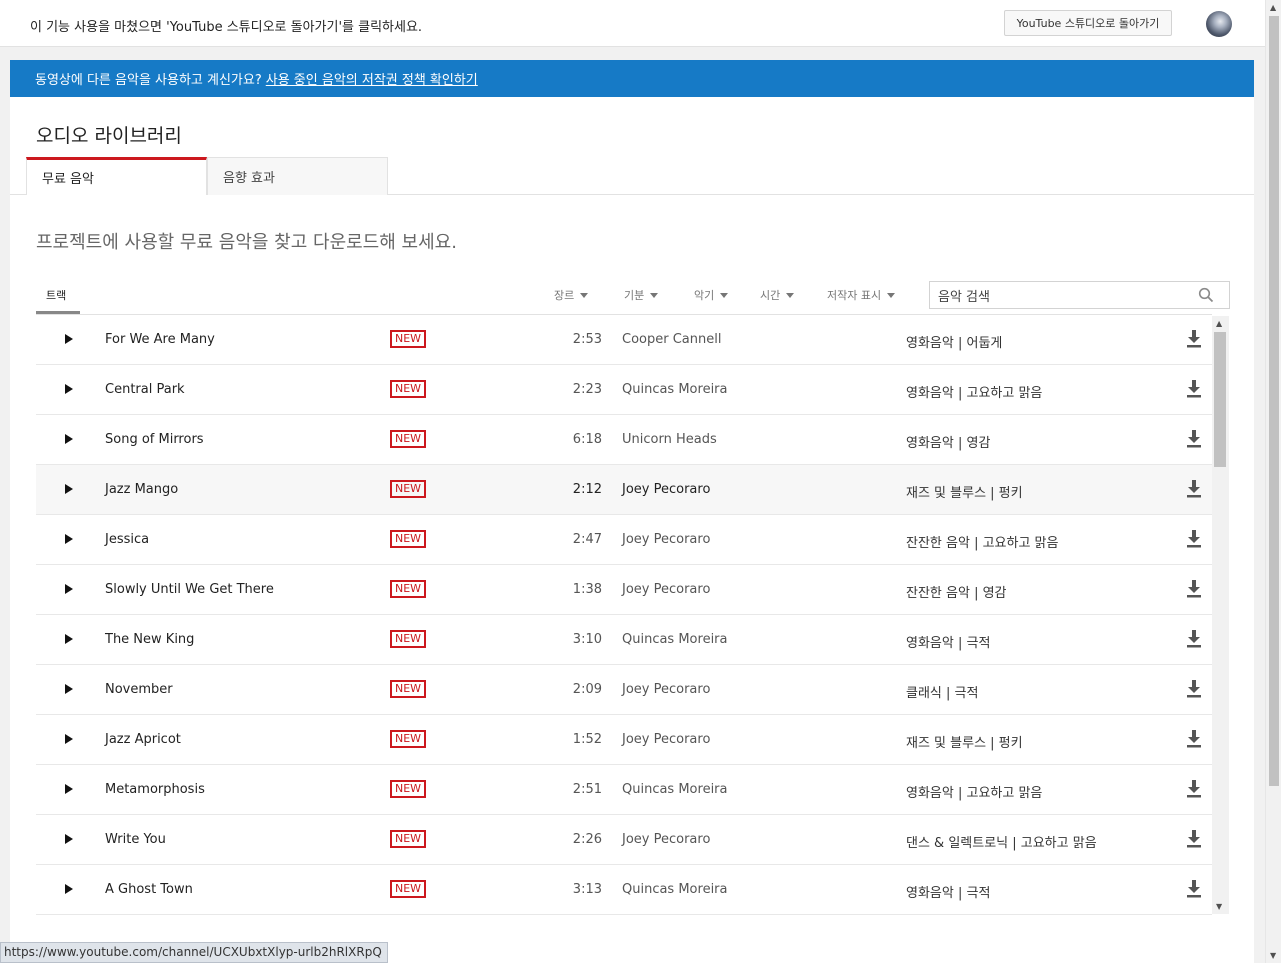 The width and height of the screenshot is (1281, 963). Describe the element at coordinates (587, 789) in the screenshot. I see `track-duration: 2:51` at that location.